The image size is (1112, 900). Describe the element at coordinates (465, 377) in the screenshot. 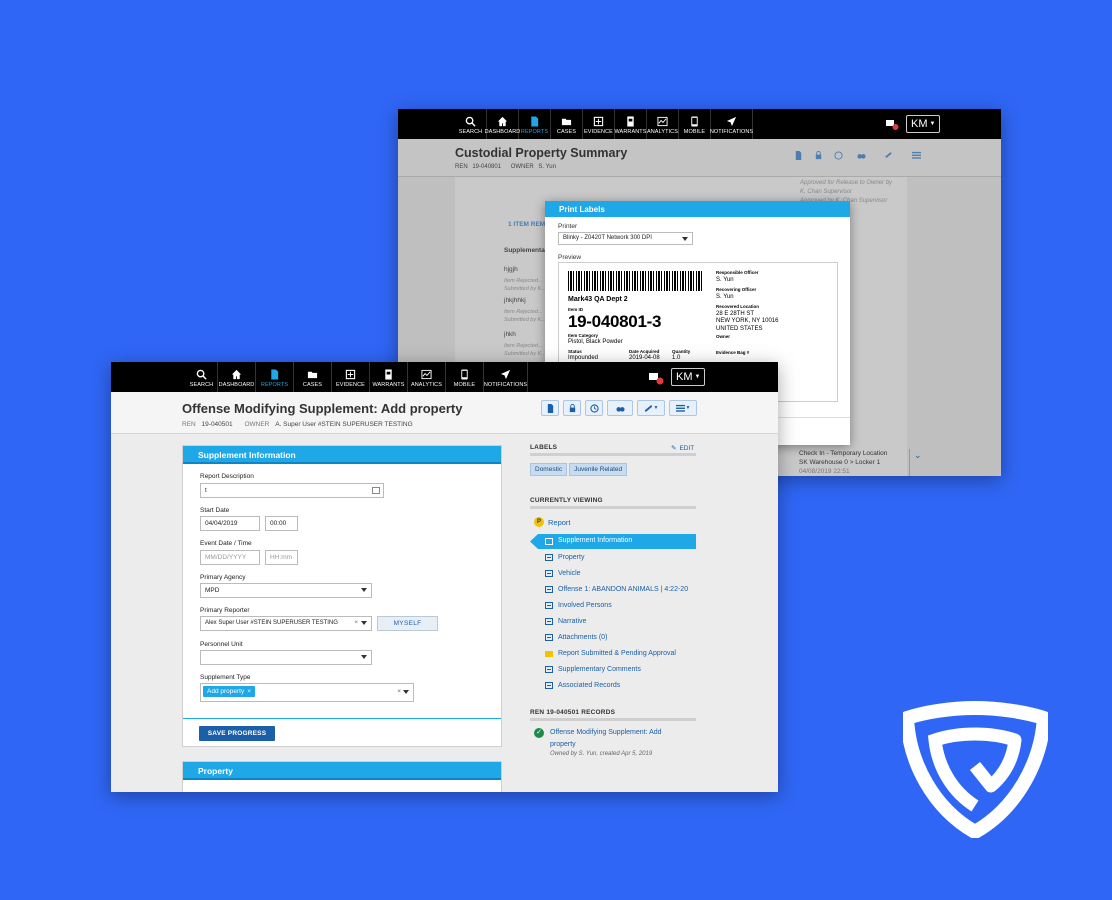

I see `nav-mobile: MOBILE` at that location.